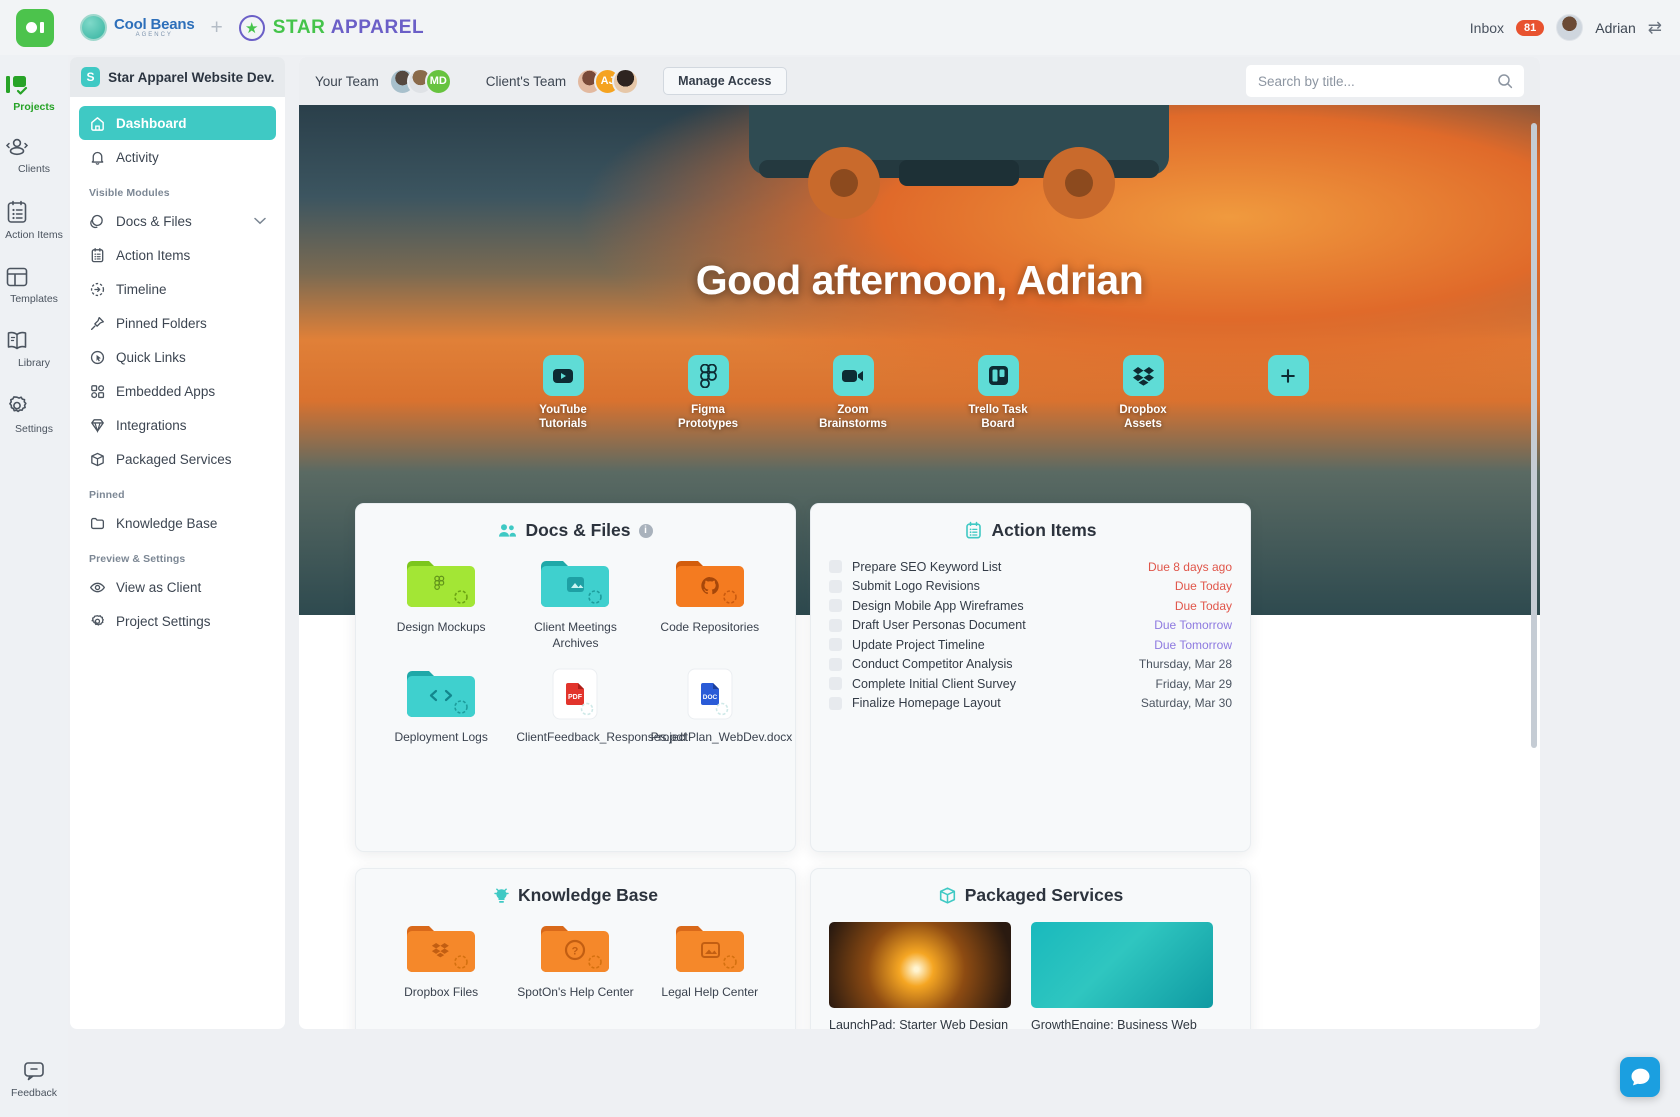 The image size is (1680, 1117). What do you see at coordinates (177, 459) in the screenshot?
I see `sidebar-item-packaged-services: Packaged Services` at bounding box center [177, 459].